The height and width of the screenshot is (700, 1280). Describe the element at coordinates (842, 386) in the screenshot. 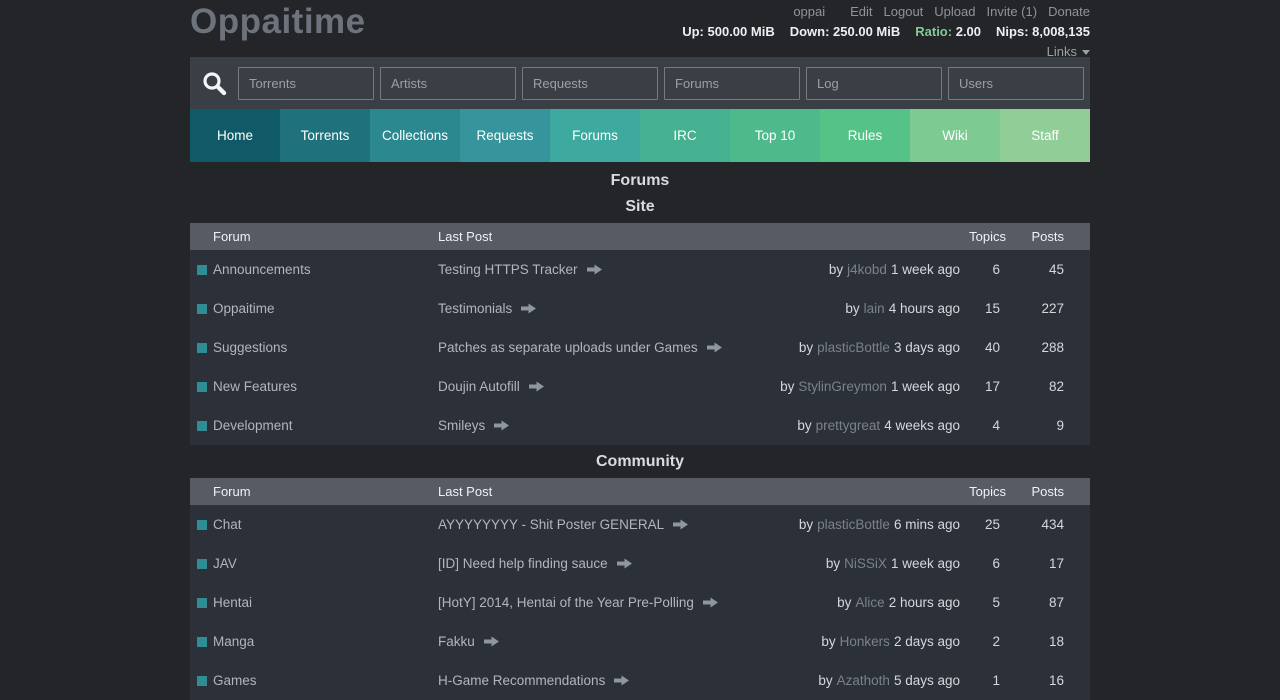

I see `last-post-author-link: StylinGreymon` at that location.